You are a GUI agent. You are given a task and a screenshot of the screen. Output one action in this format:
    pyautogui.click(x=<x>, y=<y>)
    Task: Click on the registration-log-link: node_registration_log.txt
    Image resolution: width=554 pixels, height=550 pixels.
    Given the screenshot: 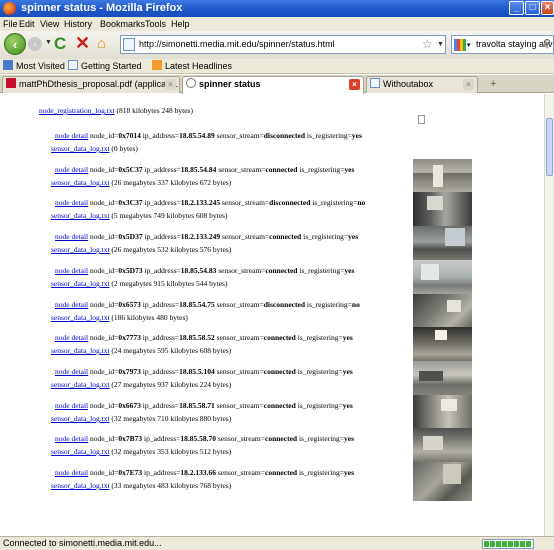 What is the action you would take?
    pyautogui.click(x=77, y=110)
    